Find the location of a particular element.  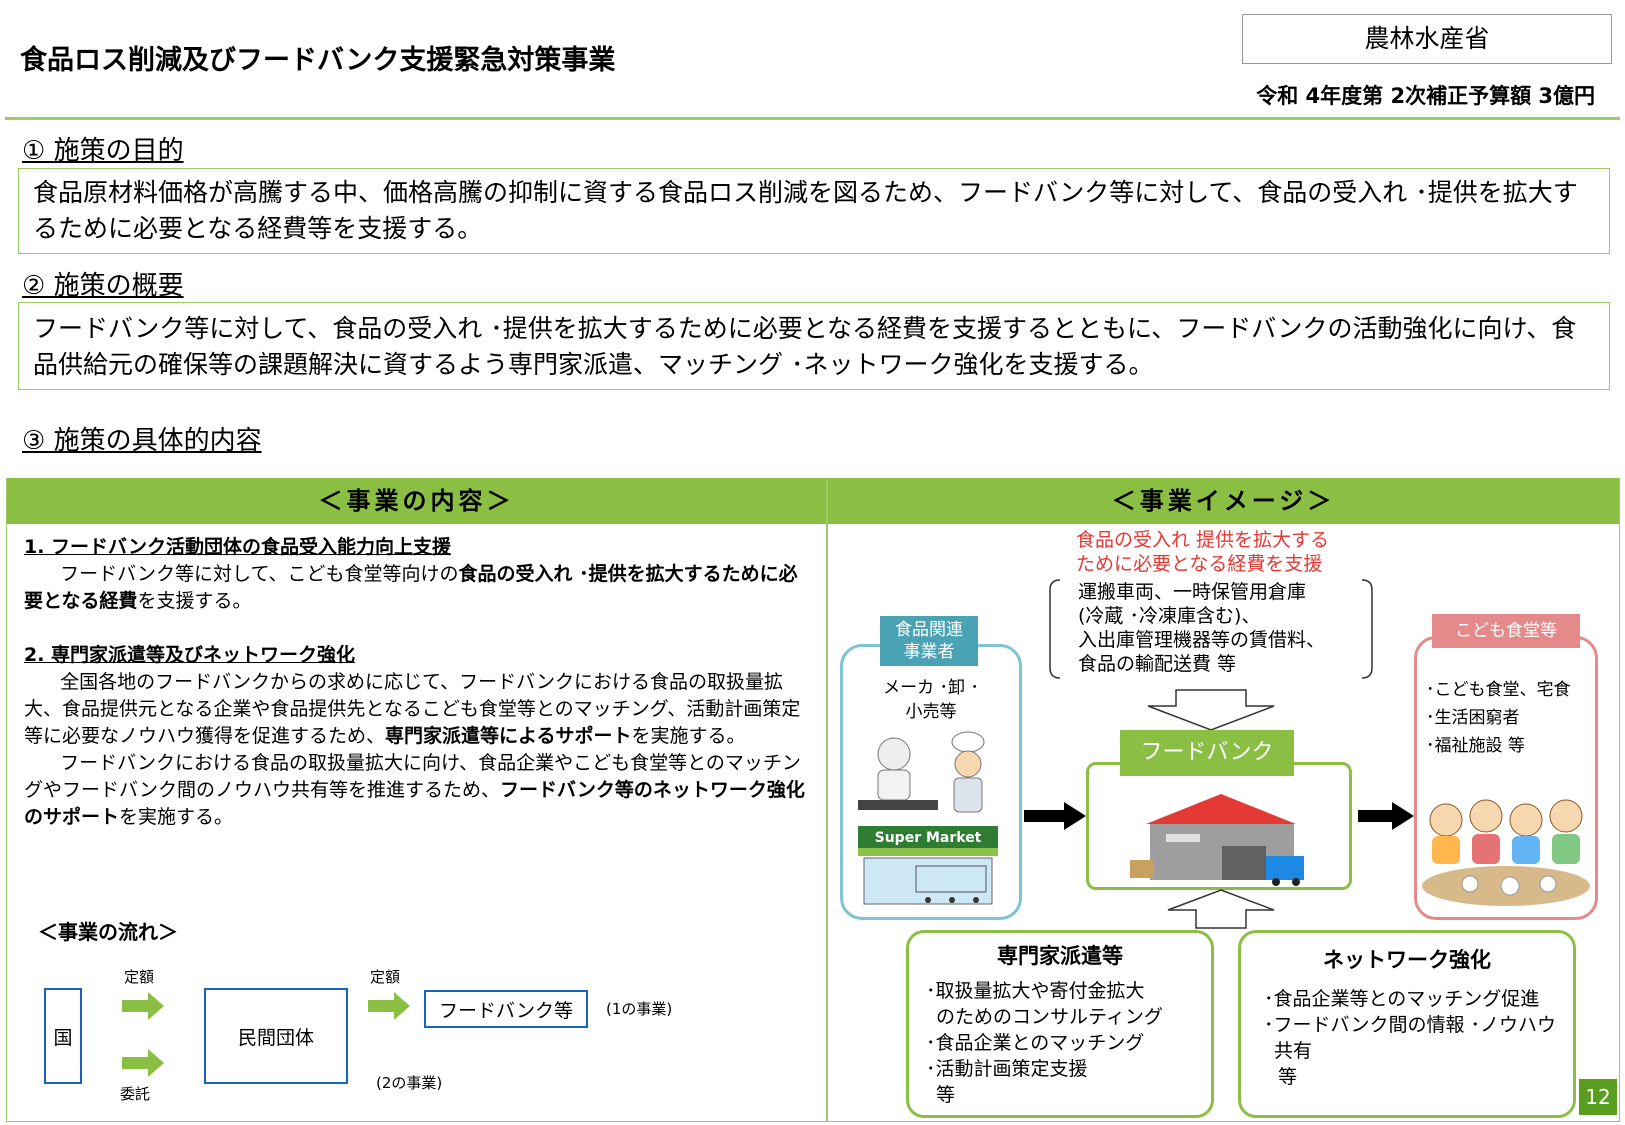

down-arrow-icon is located at coordinates (1211, 710).